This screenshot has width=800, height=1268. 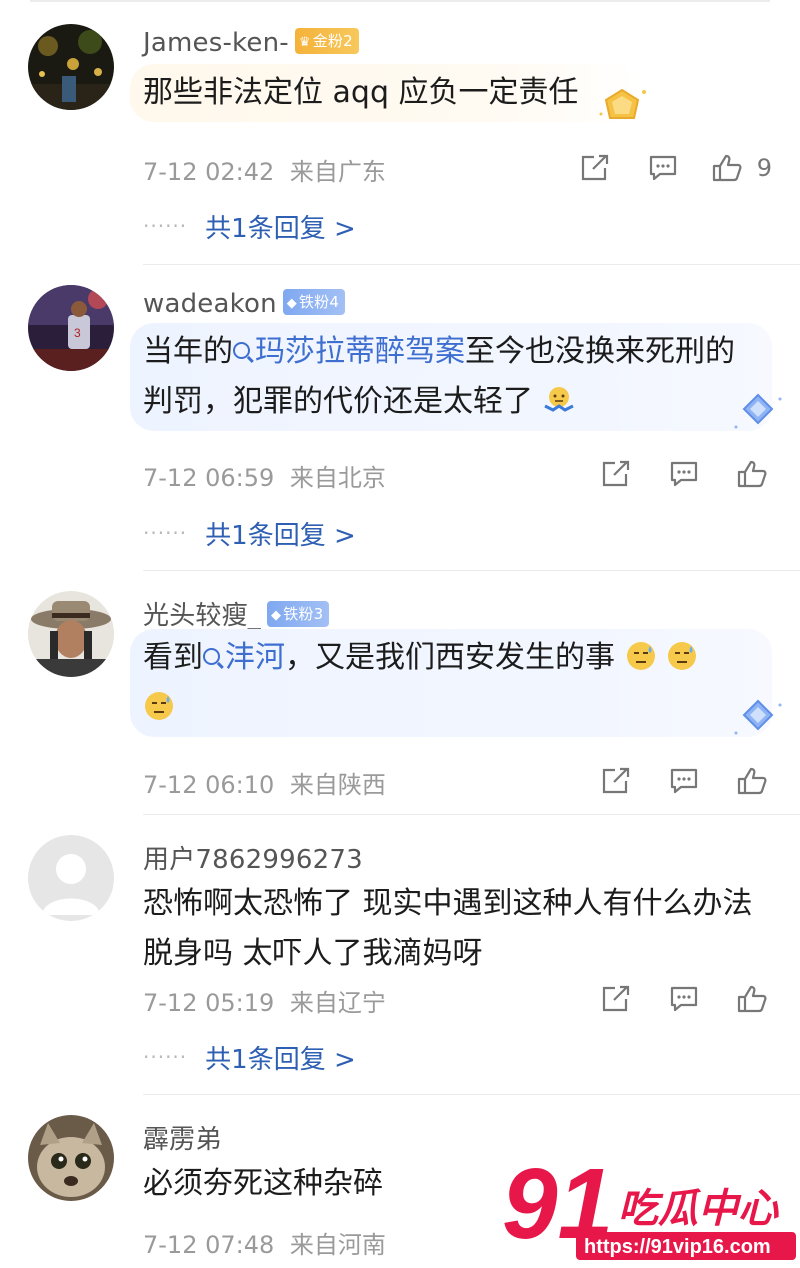 I want to click on topic-link: 沣河, so click(x=244, y=657).